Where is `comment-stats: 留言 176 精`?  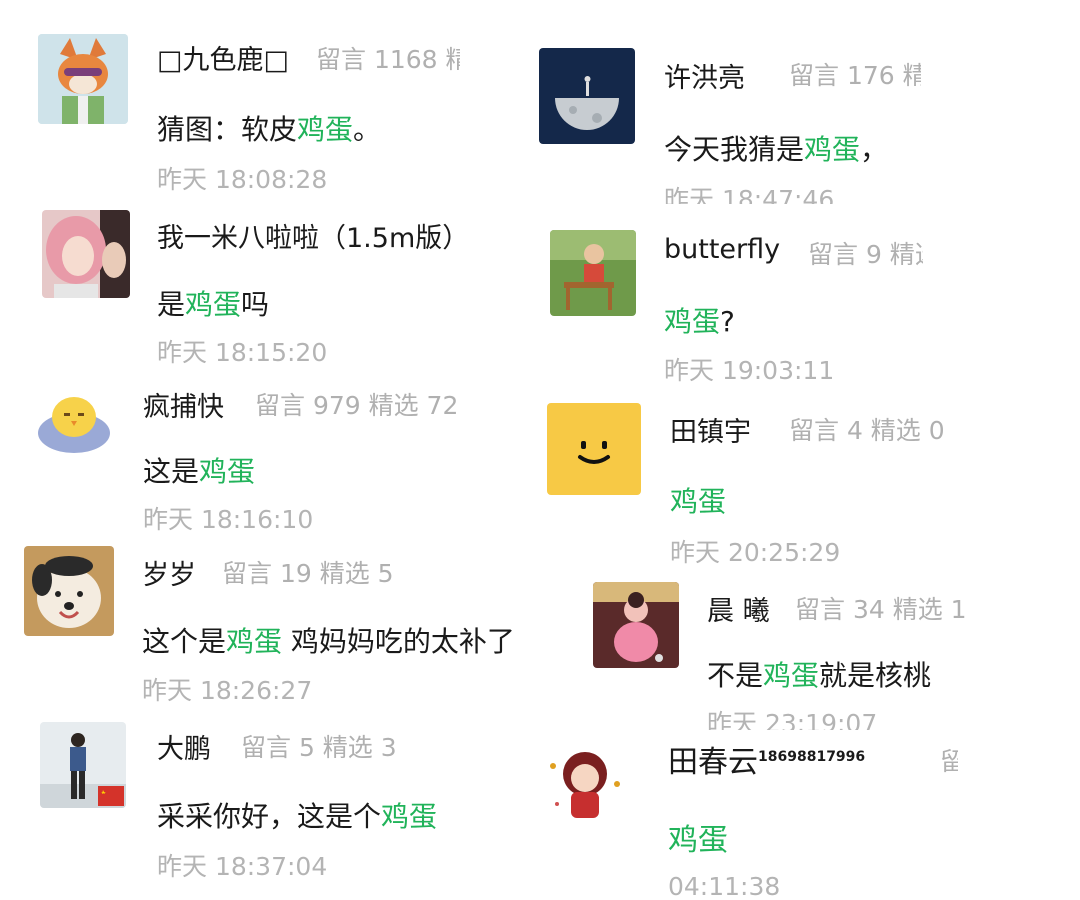 comment-stats: 留言 176 精 is located at coordinates (855, 75).